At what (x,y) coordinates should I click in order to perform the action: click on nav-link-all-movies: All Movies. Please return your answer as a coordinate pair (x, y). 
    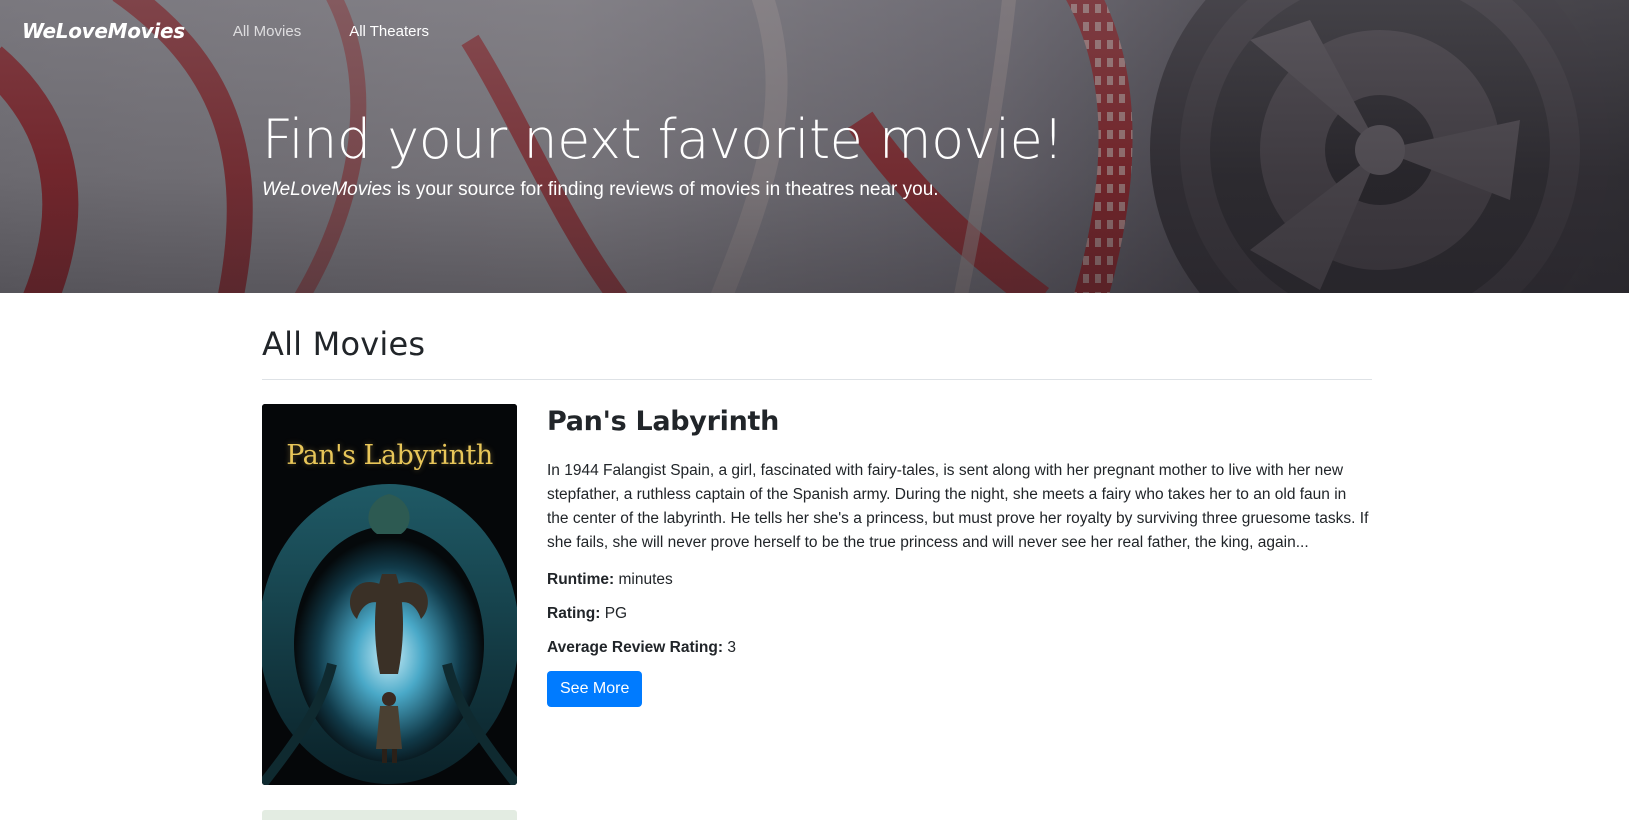
    Looking at the image, I should click on (267, 31).